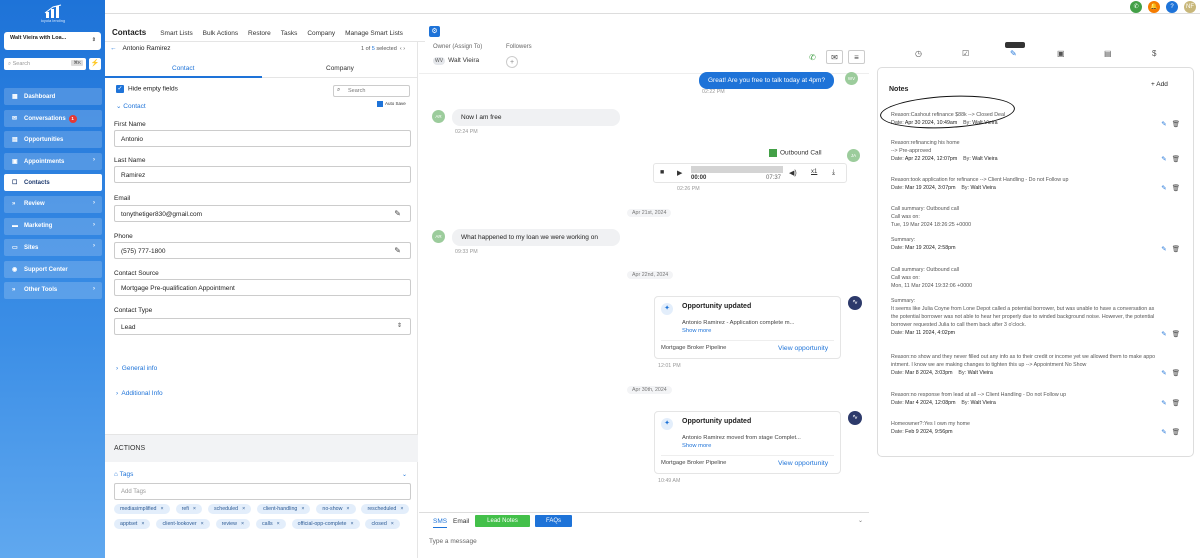  What do you see at coordinates (453, 541) in the screenshot?
I see `message-input: Type a message` at bounding box center [453, 541].